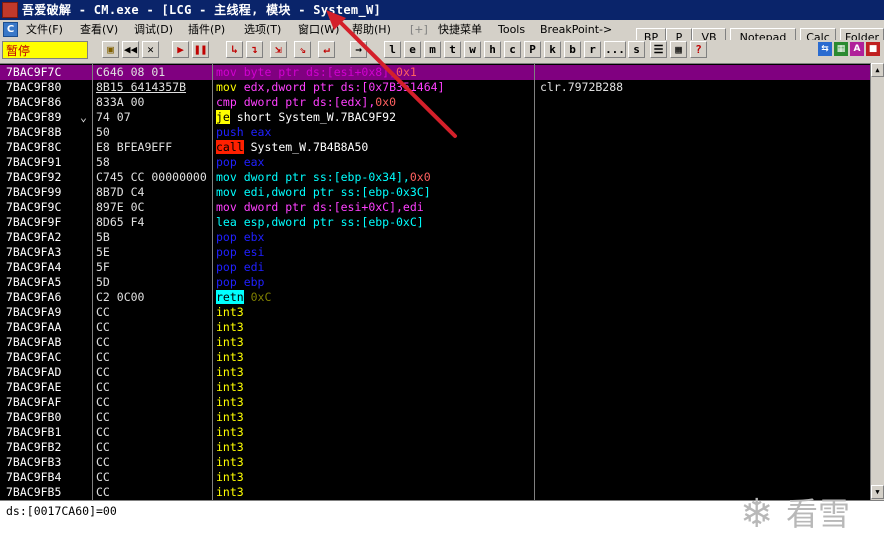 The image size is (884, 558). I want to click on open-icon: ▣, so click(110, 49).